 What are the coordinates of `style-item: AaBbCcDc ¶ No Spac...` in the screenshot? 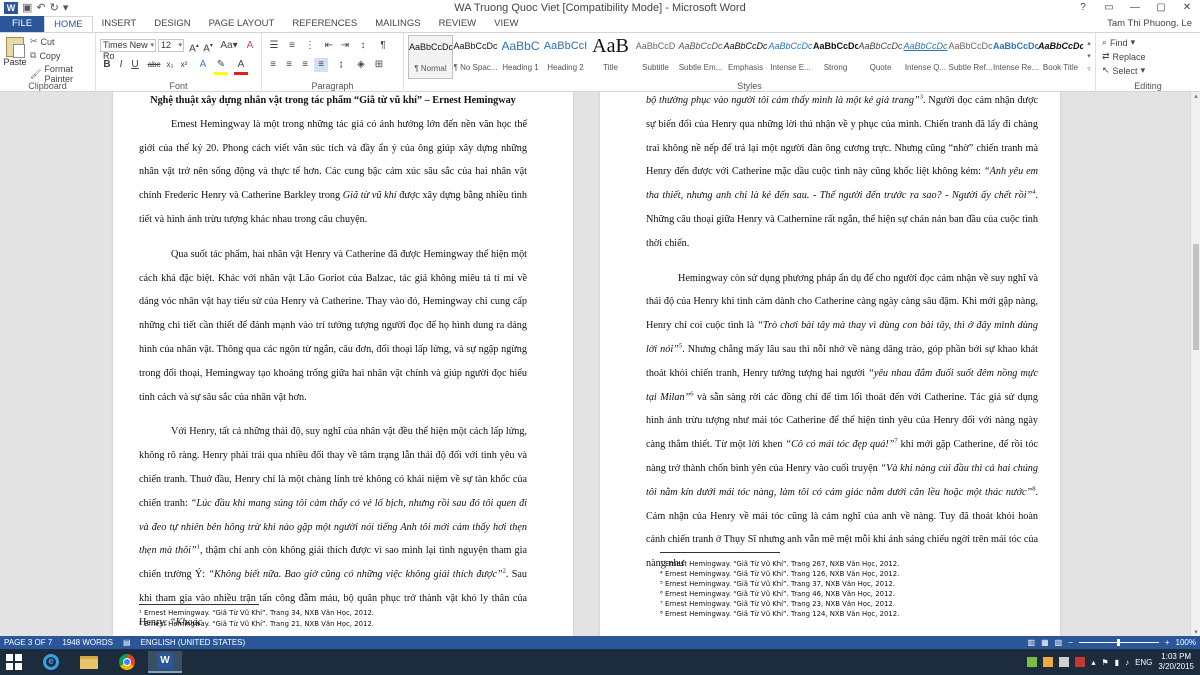 It's located at (475, 57).